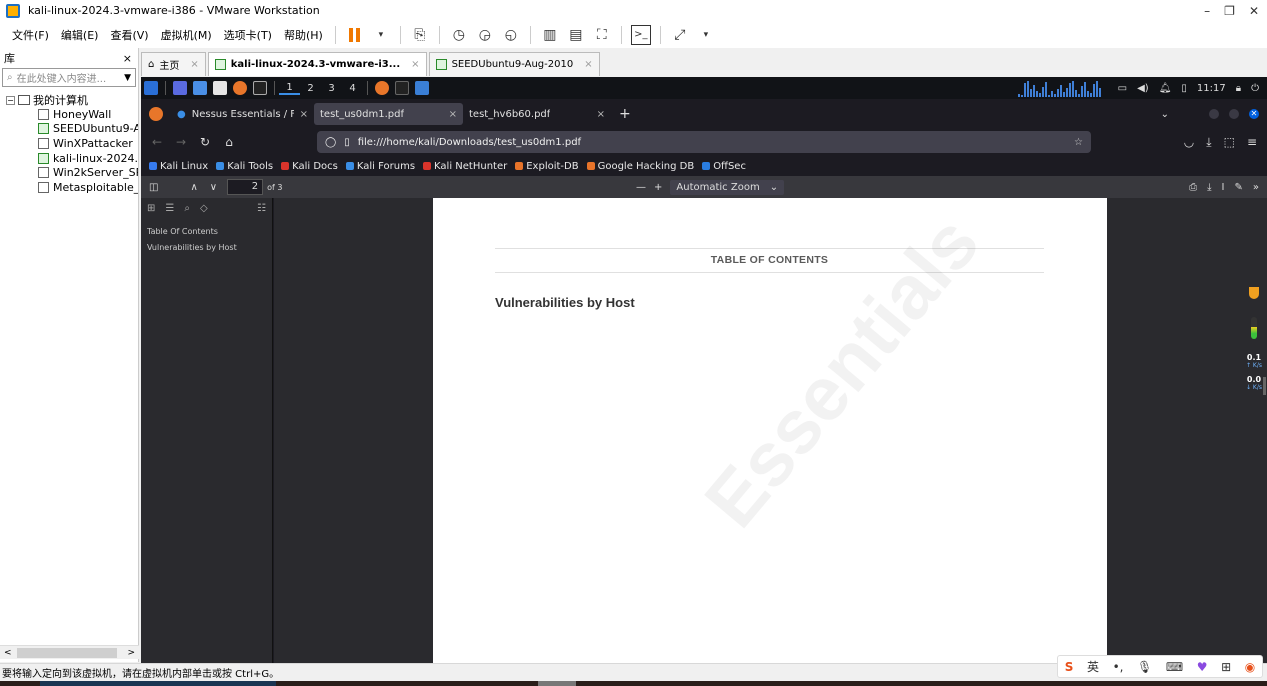 The width and height of the screenshot is (1267, 686). I want to click on vm-item-honeywall: HoneyWall, so click(69, 114).